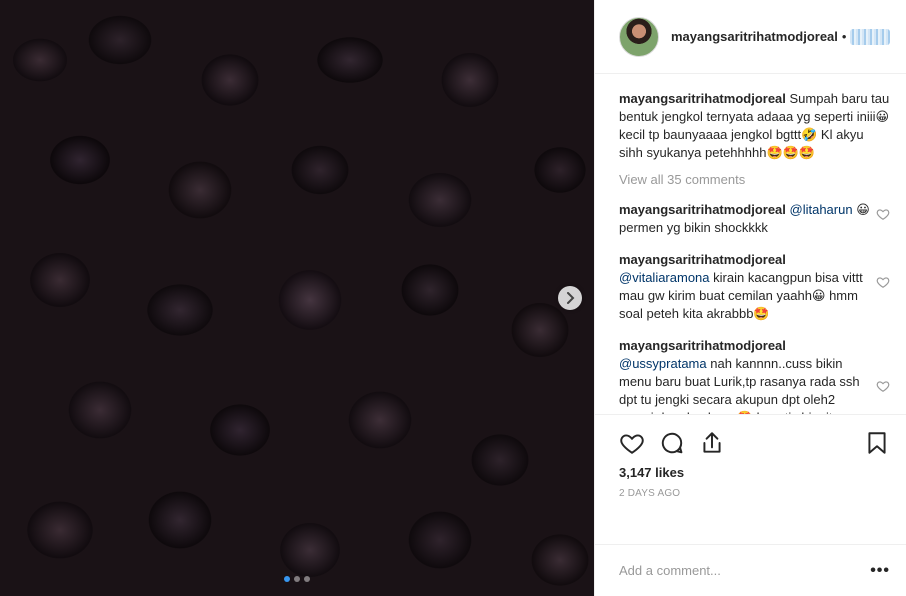 This screenshot has height=596, width=906. I want to click on post-actions: 3,147 likes 2 DAYS AGO, so click(750, 479).